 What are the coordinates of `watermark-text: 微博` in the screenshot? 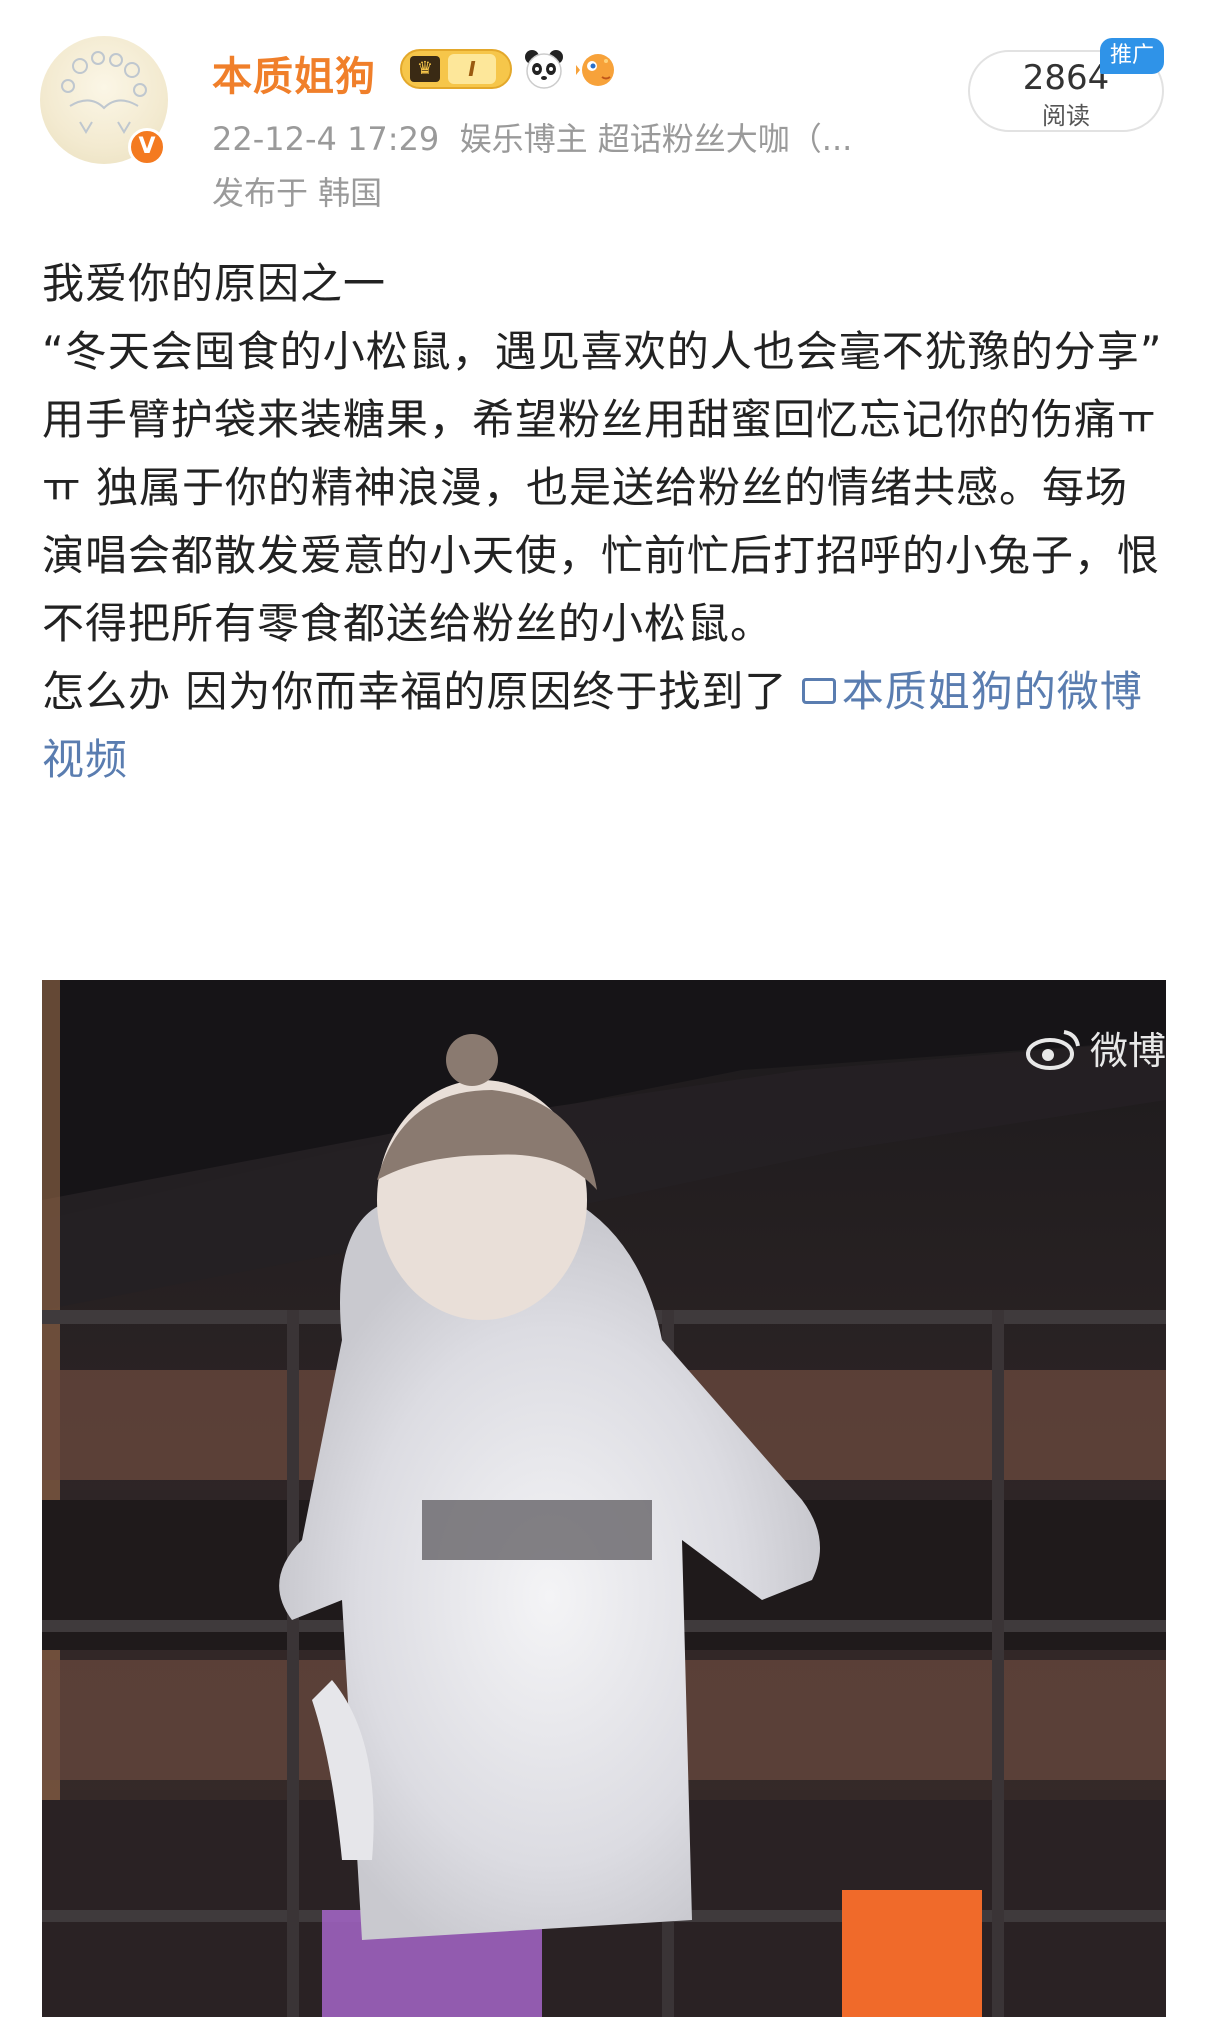 It's located at (1127, 1051).